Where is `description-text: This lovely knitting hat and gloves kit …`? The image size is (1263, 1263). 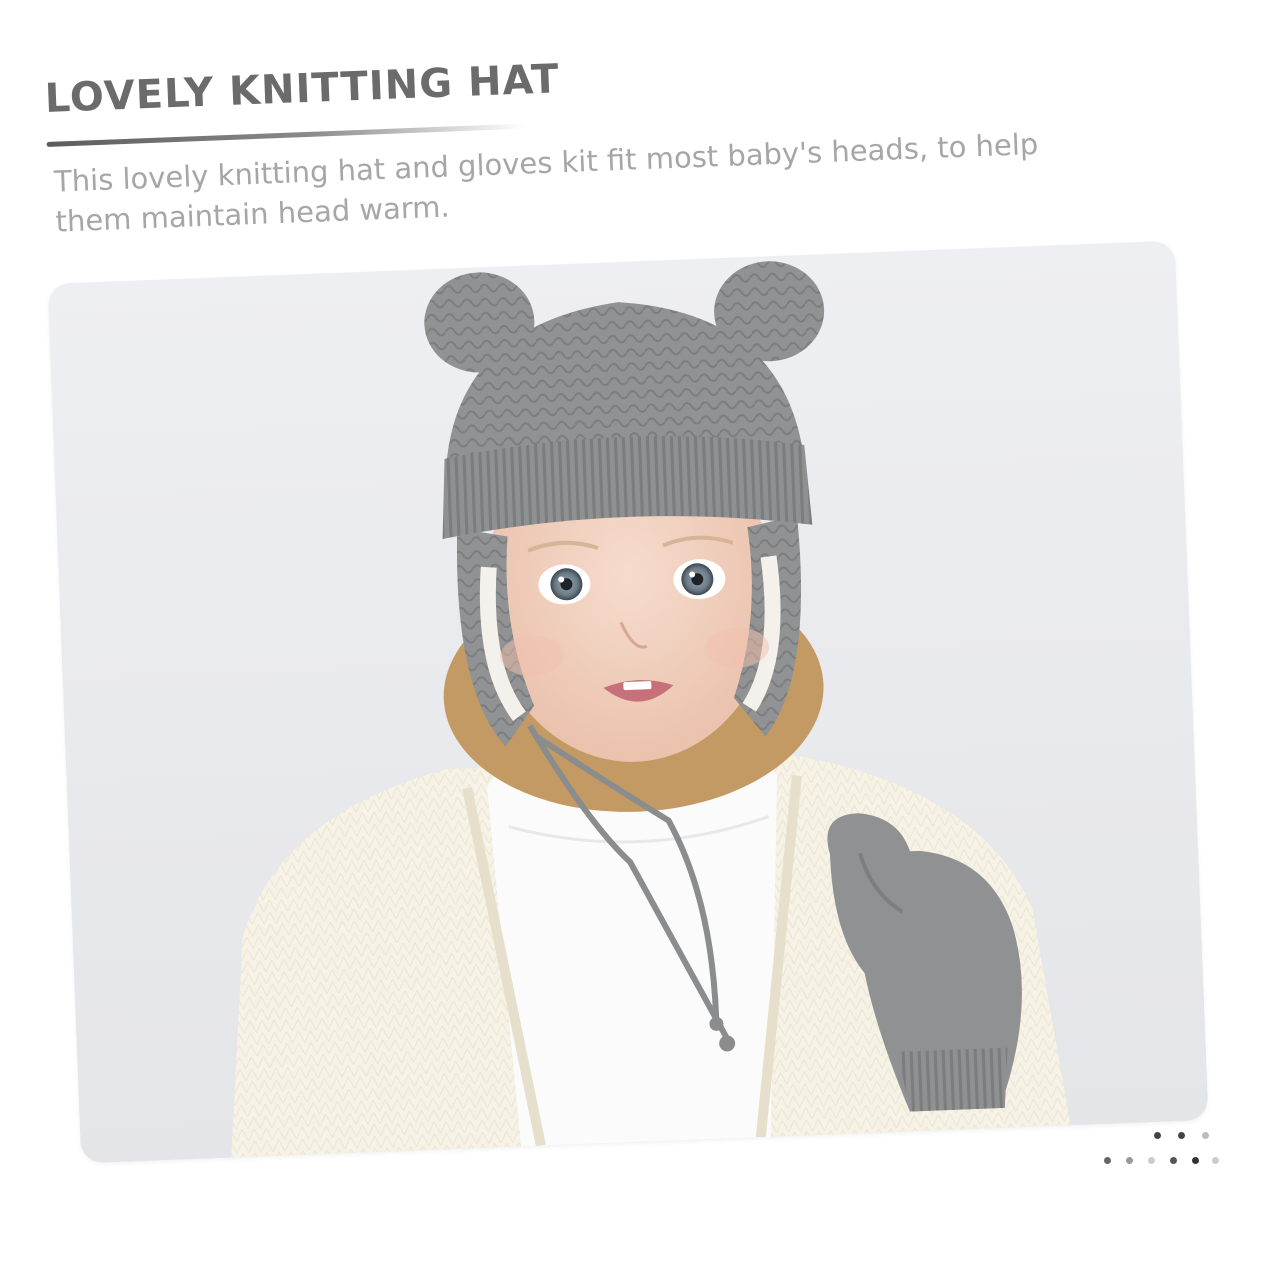
description-text: This lovely knitting hat and gloves kit … is located at coordinates (546, 182).